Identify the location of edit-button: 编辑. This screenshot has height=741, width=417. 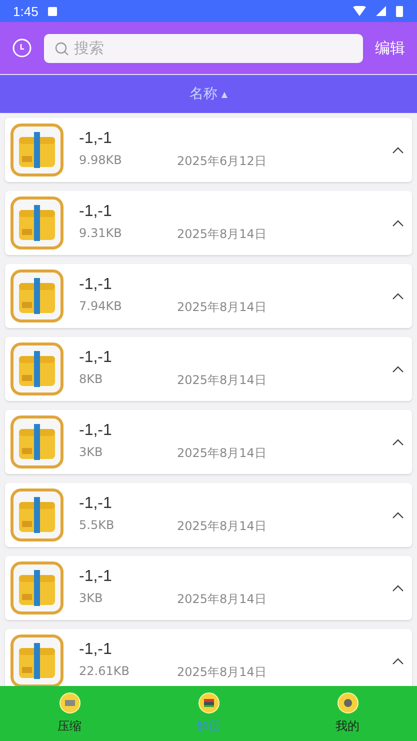
(390, 48).